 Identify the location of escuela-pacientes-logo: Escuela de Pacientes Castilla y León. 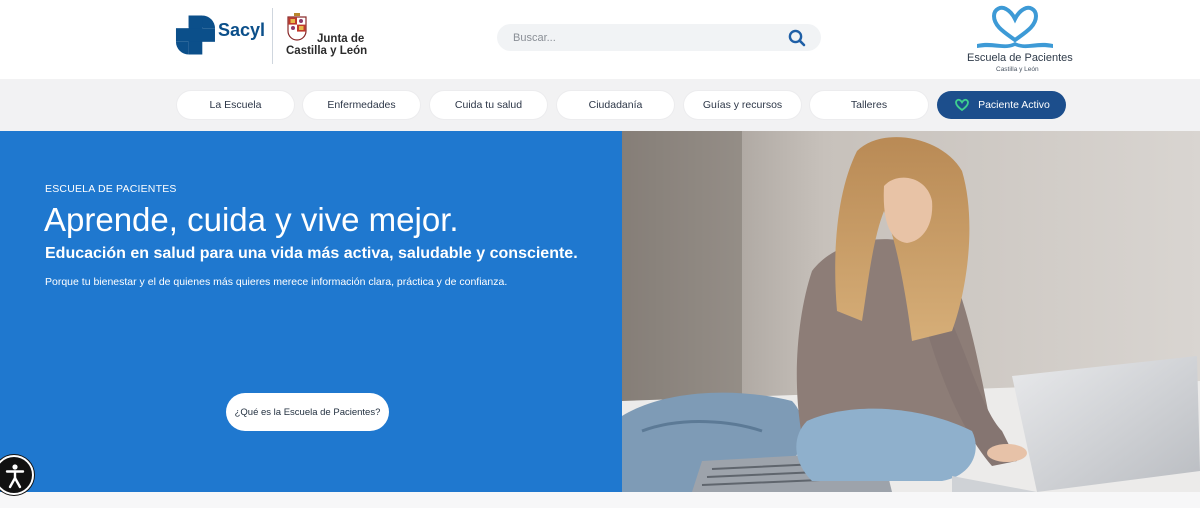
(1016, 40).